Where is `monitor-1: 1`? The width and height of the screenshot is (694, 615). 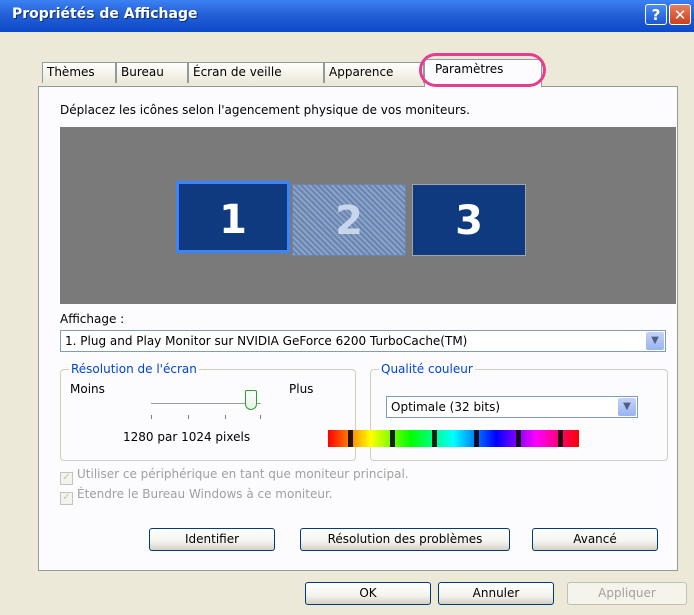 monitor-1: 1 is located at coordinates (233, 217).